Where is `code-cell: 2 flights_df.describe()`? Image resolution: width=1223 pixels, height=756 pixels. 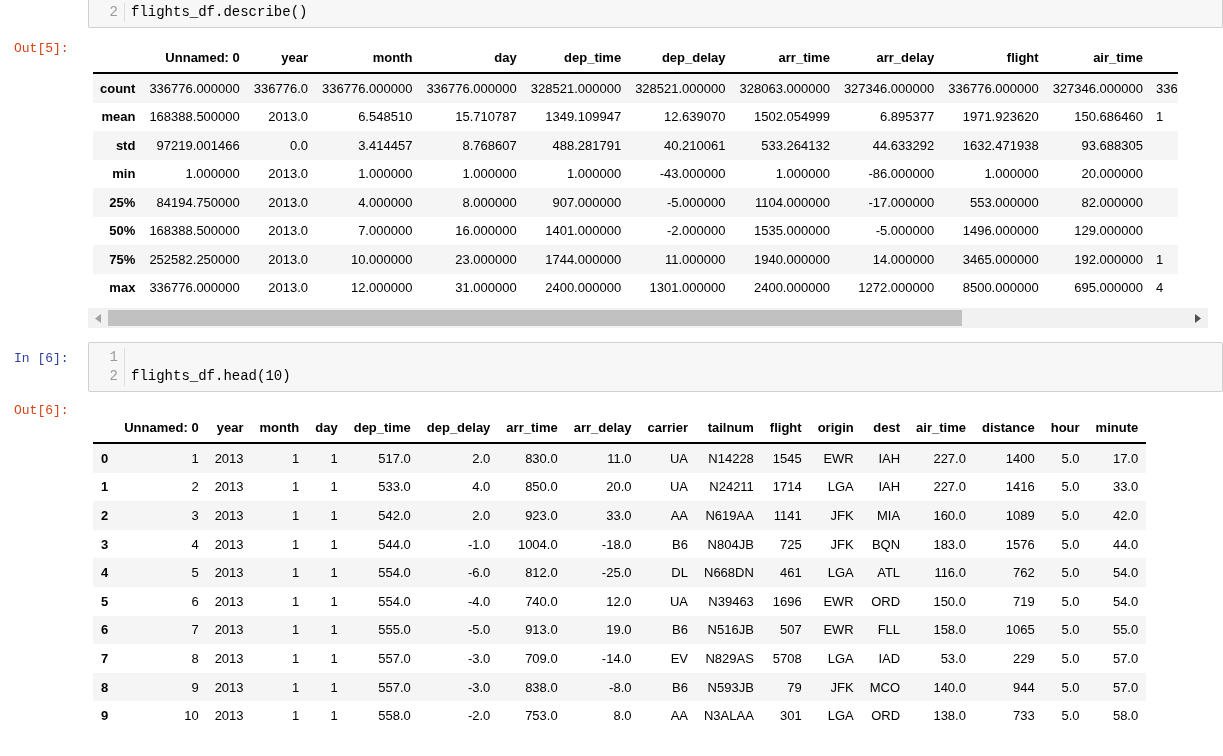
code-cell: 2 flights_df.describe() is located at coordinates (655, 14).